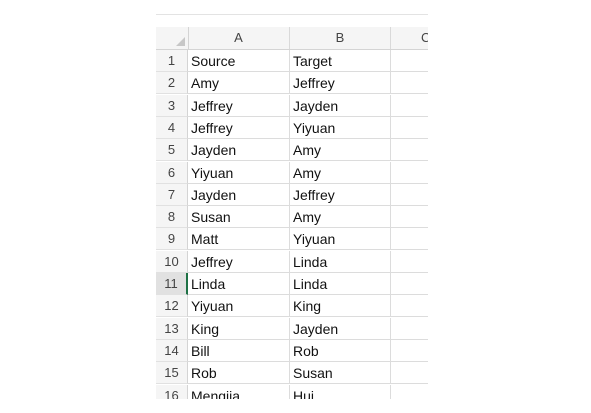 The width and height of the screenshot is (591, 413). I want to click on cell-a: Source, so click(239, 61).